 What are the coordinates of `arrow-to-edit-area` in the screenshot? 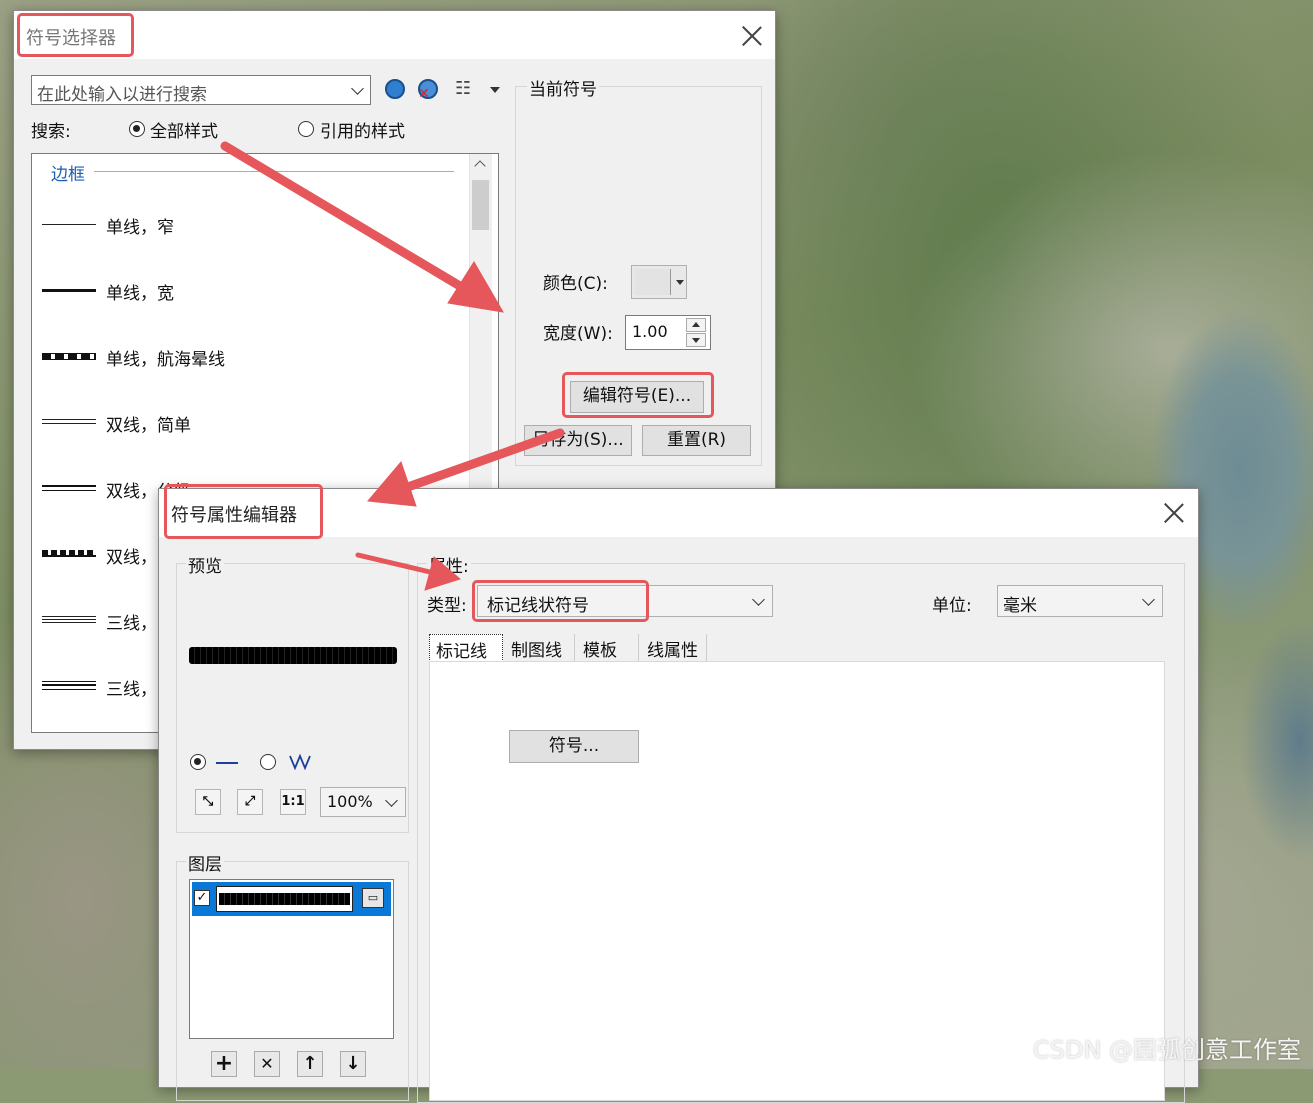 It's located at (347, 219).